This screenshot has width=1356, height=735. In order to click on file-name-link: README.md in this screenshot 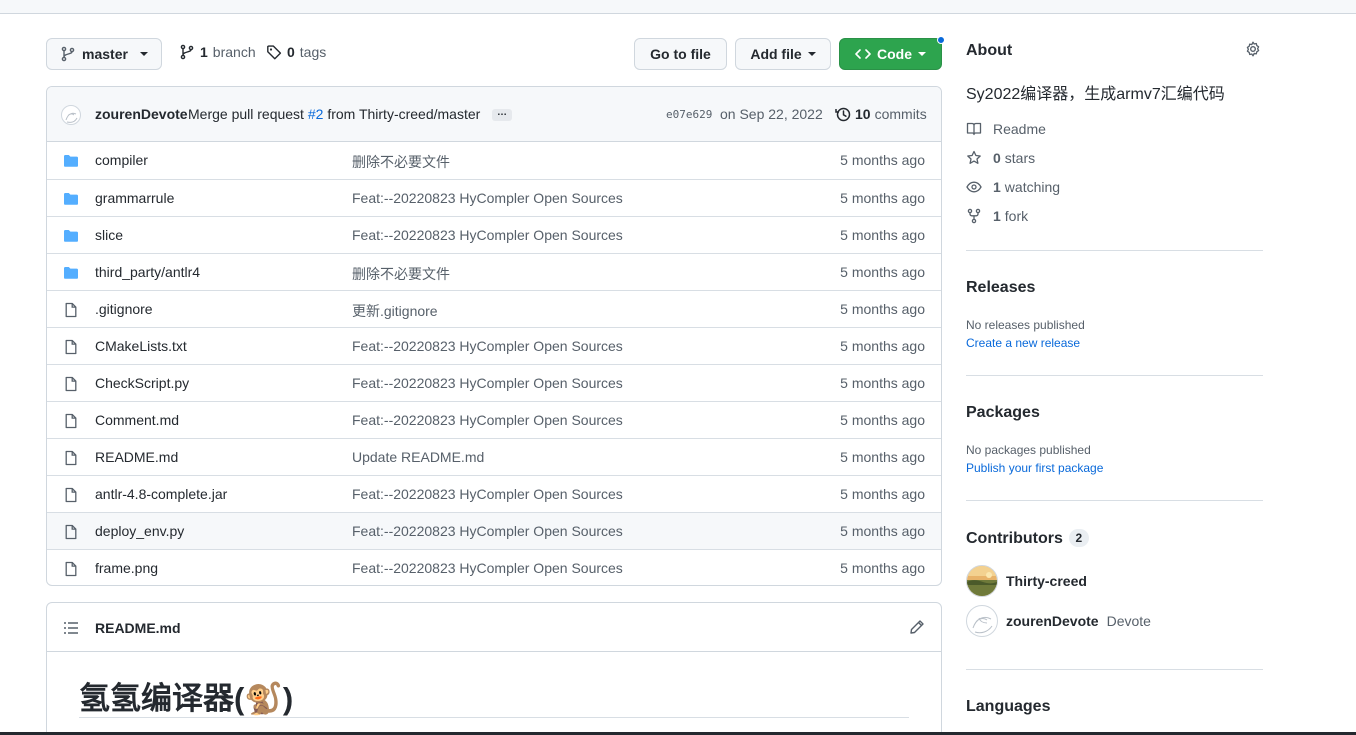, I will do `click(136, 457)`.